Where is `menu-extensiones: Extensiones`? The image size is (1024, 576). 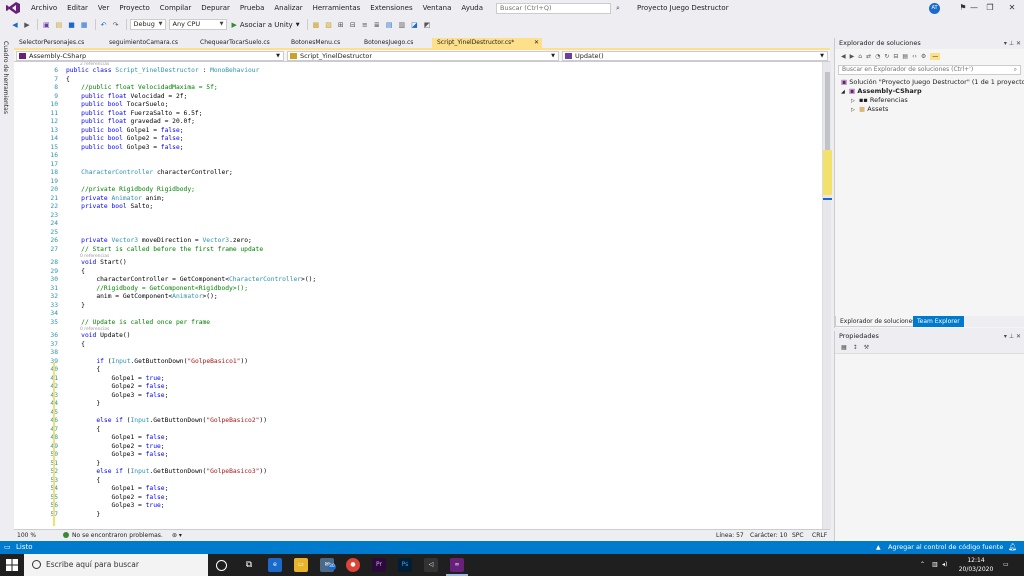
menu-extensiones: Extensiones is located at coordinates (391, 8).